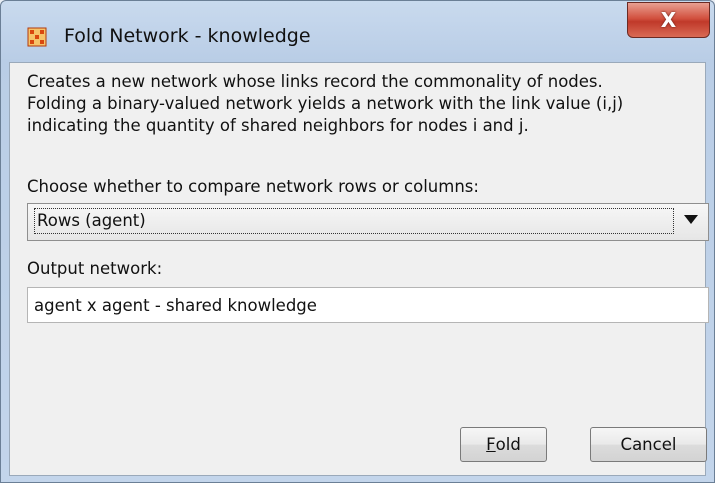  I want to click on fold-button: Fold, so click(503, 444).